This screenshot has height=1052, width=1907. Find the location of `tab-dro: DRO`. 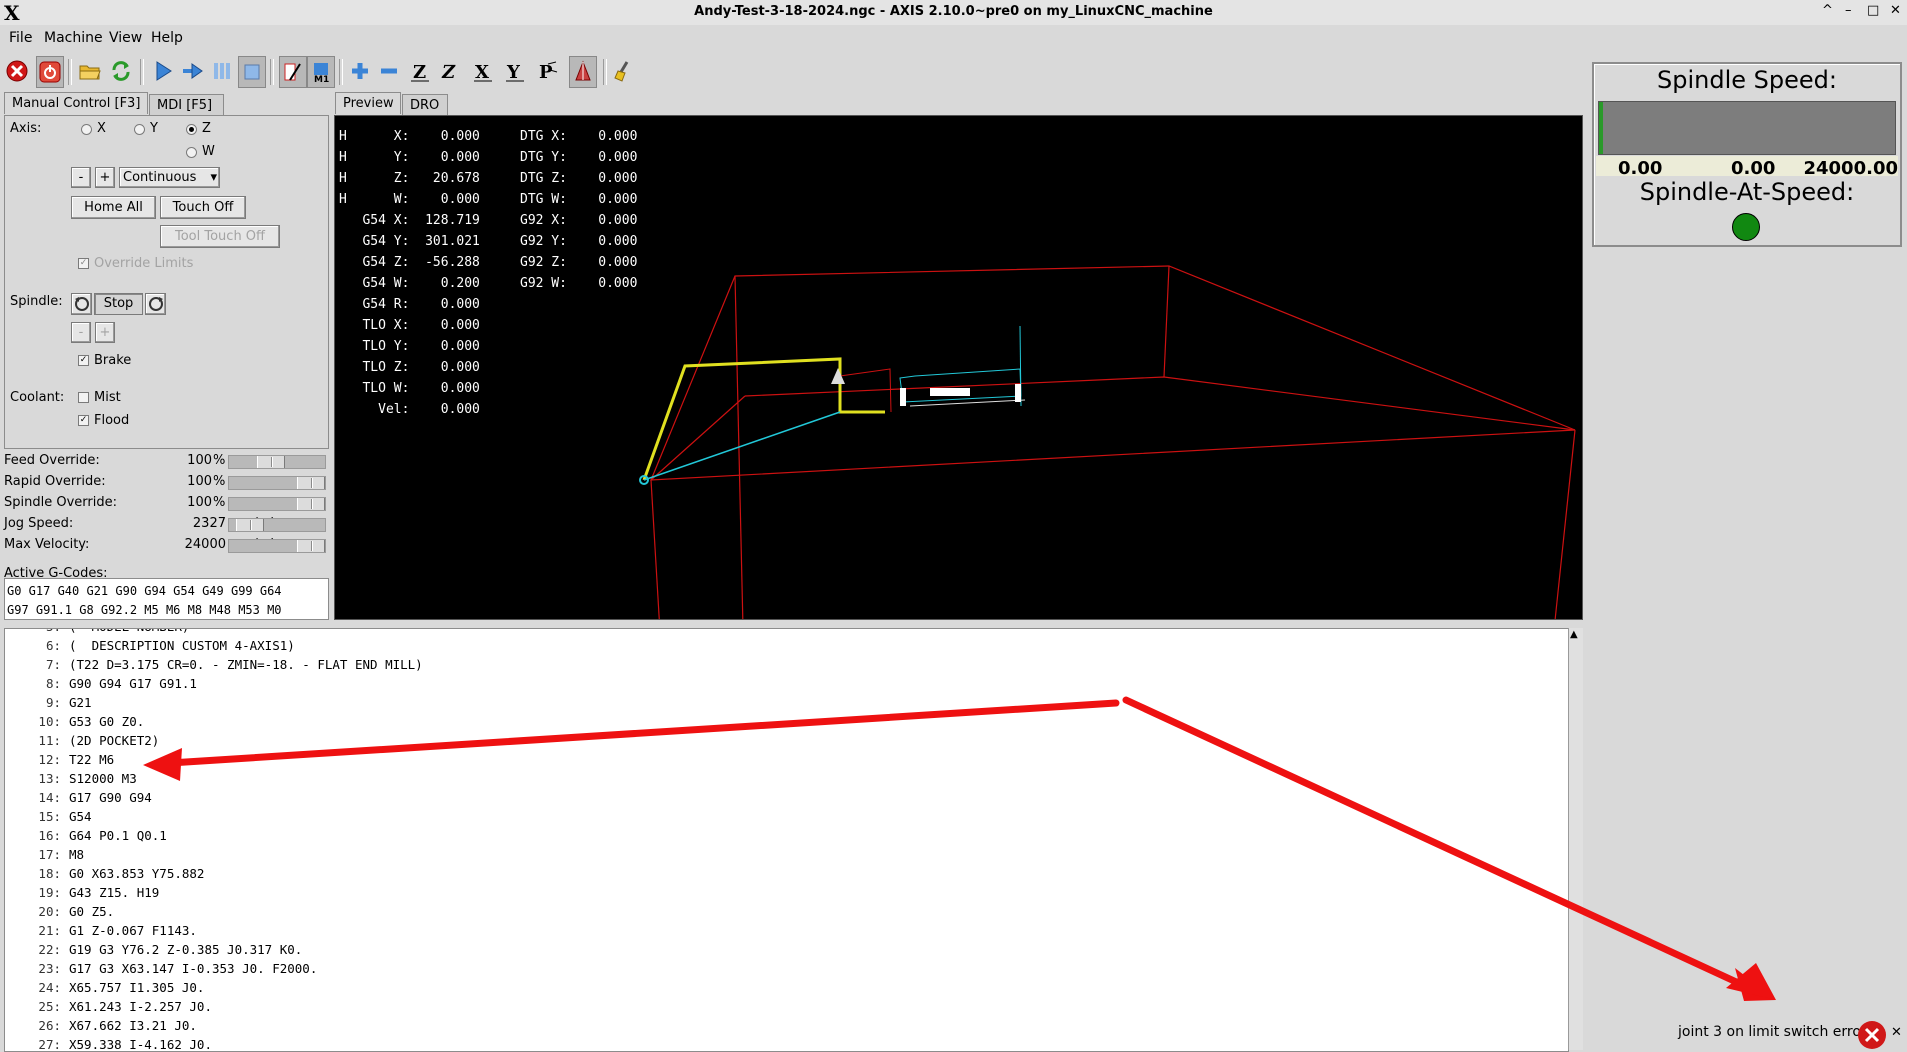

tab-dro: DRO is located at coordinates (425, 105).